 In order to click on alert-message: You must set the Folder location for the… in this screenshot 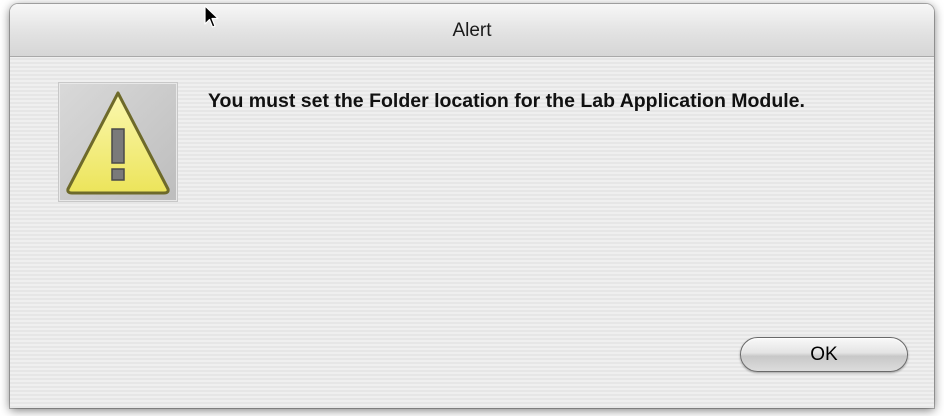, I will do `click(506, 101)`.